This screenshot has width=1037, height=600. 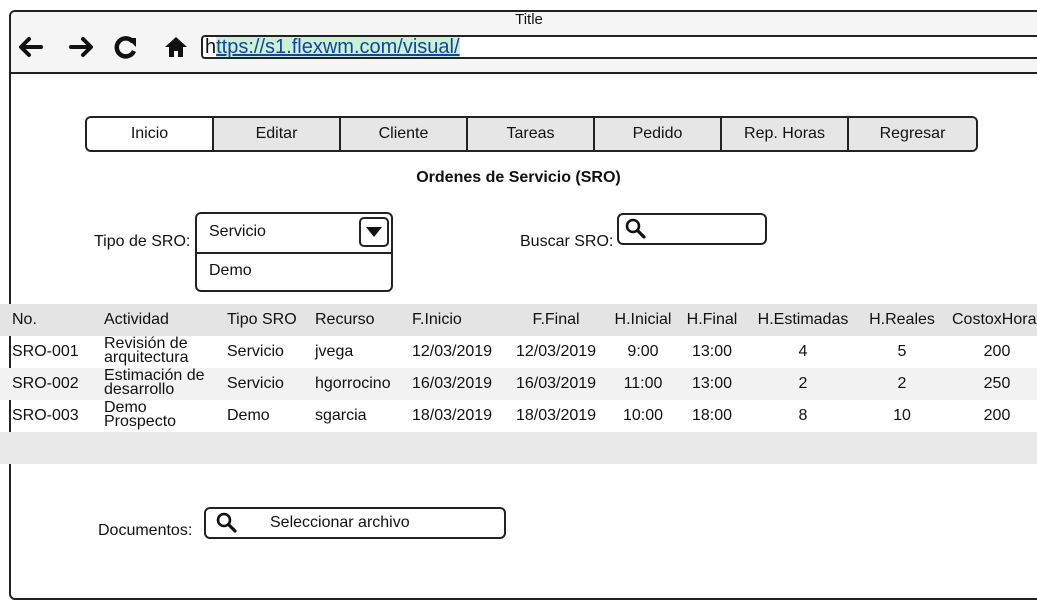 What do you see at coordinates (136, 319) in the screenshot?
I see `col-actividad: Actividad` at bounding box center [136, 319].